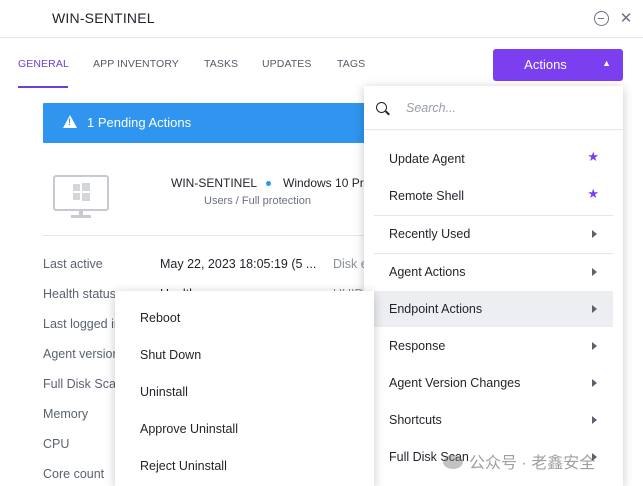 This screenshot has width=643, height=486. Describe the element at coordinates (43, 64) in the screenshot. I see `tab-general: GENERAL` at that location.